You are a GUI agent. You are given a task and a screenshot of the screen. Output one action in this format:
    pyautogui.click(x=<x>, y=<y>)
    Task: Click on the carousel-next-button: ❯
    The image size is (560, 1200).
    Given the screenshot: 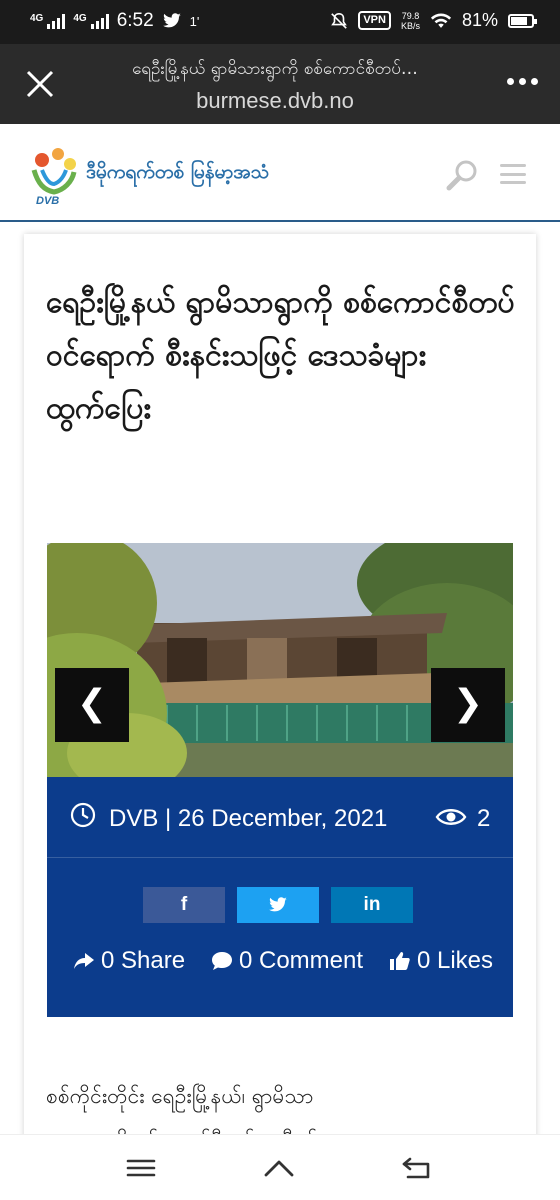 What is the action you would take?
    pyautogui.click(x=468, y=705)
    